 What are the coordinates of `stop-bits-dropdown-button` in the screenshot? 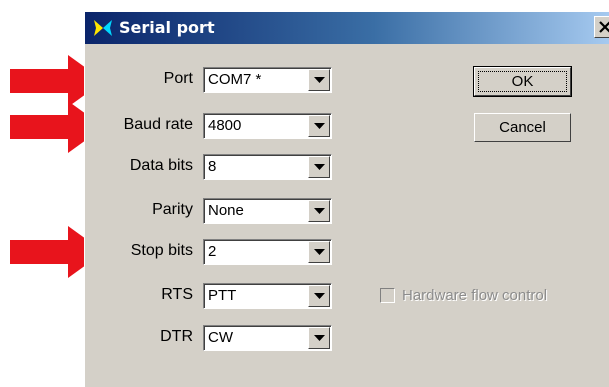 It's located at (319, 252).